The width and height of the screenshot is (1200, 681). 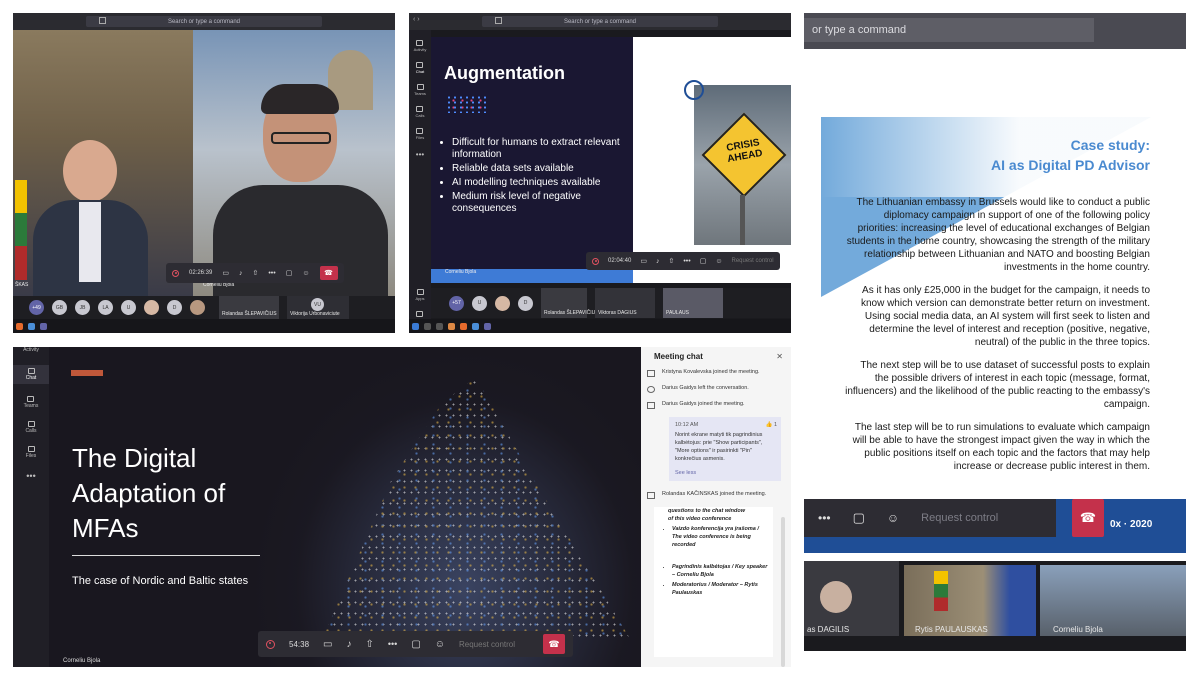 I want to click on slide-footer-text: 0x · 2020, so click(x=1131, y=524).